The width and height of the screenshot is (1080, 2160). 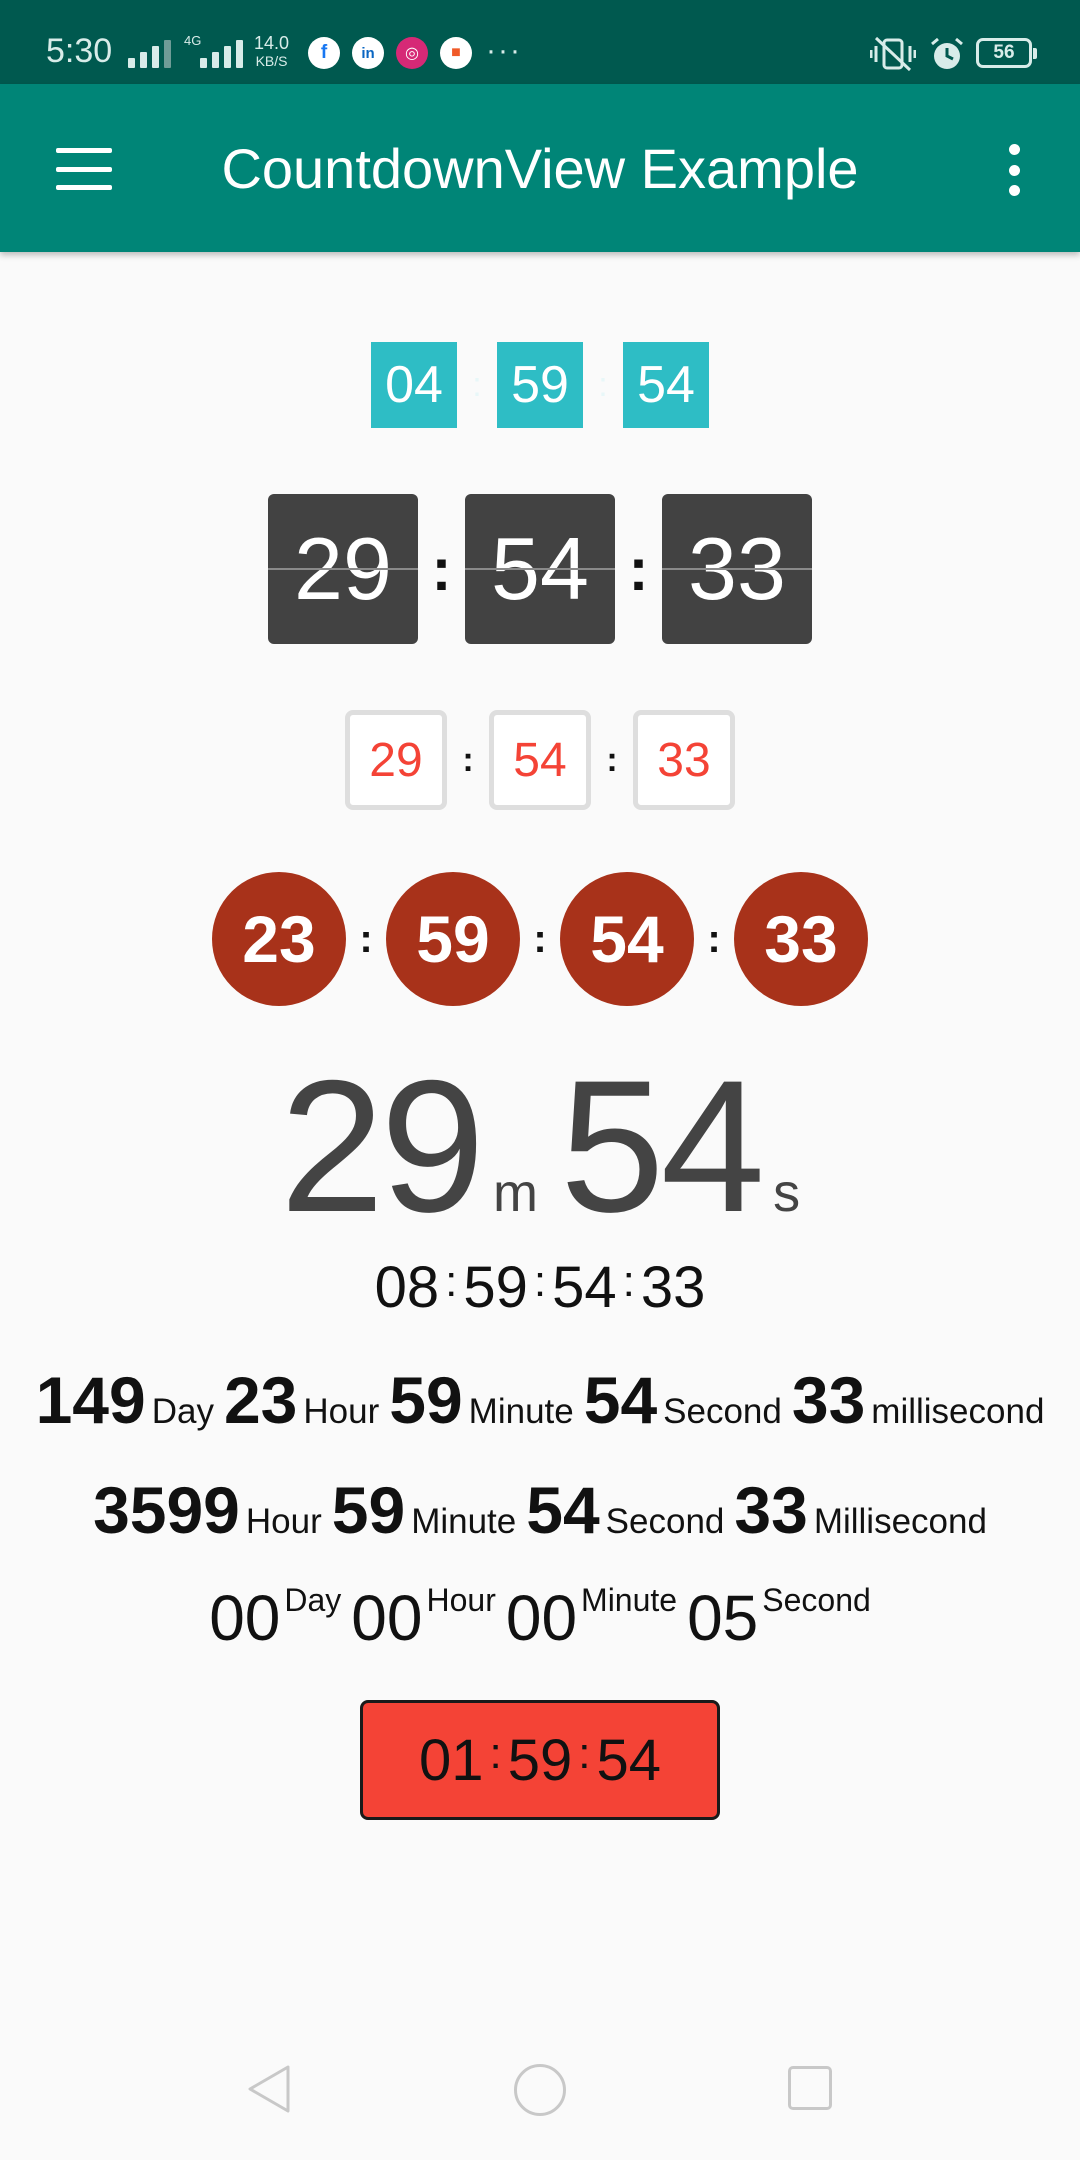 What do you see at coordinates (414, 385) in the screenshot?
I see `countdown-cyan-hours: 04` at bounding box center [414, 385].